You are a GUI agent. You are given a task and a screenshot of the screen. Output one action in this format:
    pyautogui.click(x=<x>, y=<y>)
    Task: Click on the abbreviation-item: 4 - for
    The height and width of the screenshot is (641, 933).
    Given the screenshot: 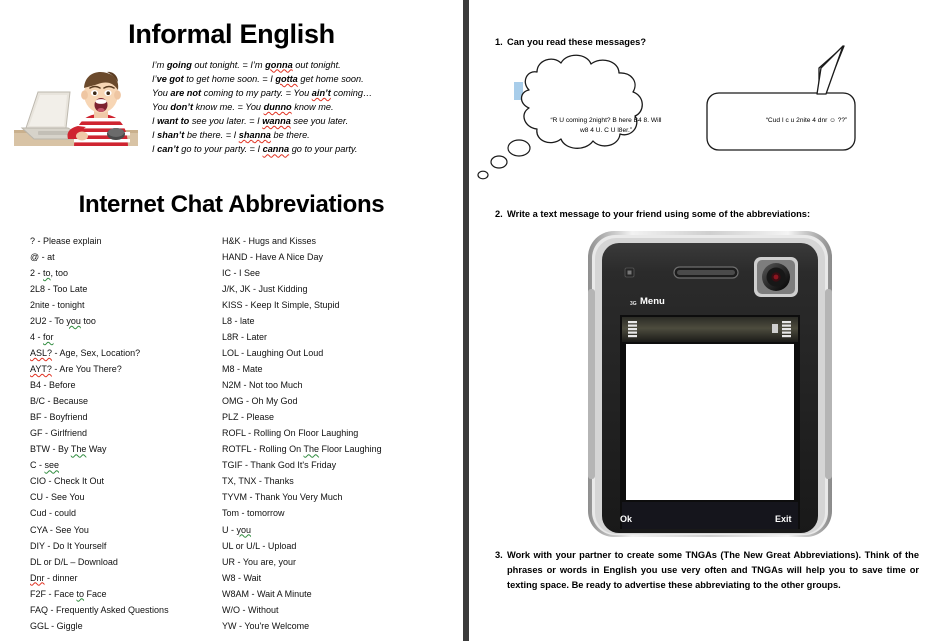 What is the action you would take?
    pyautogui.click(x=42, y=336)
    